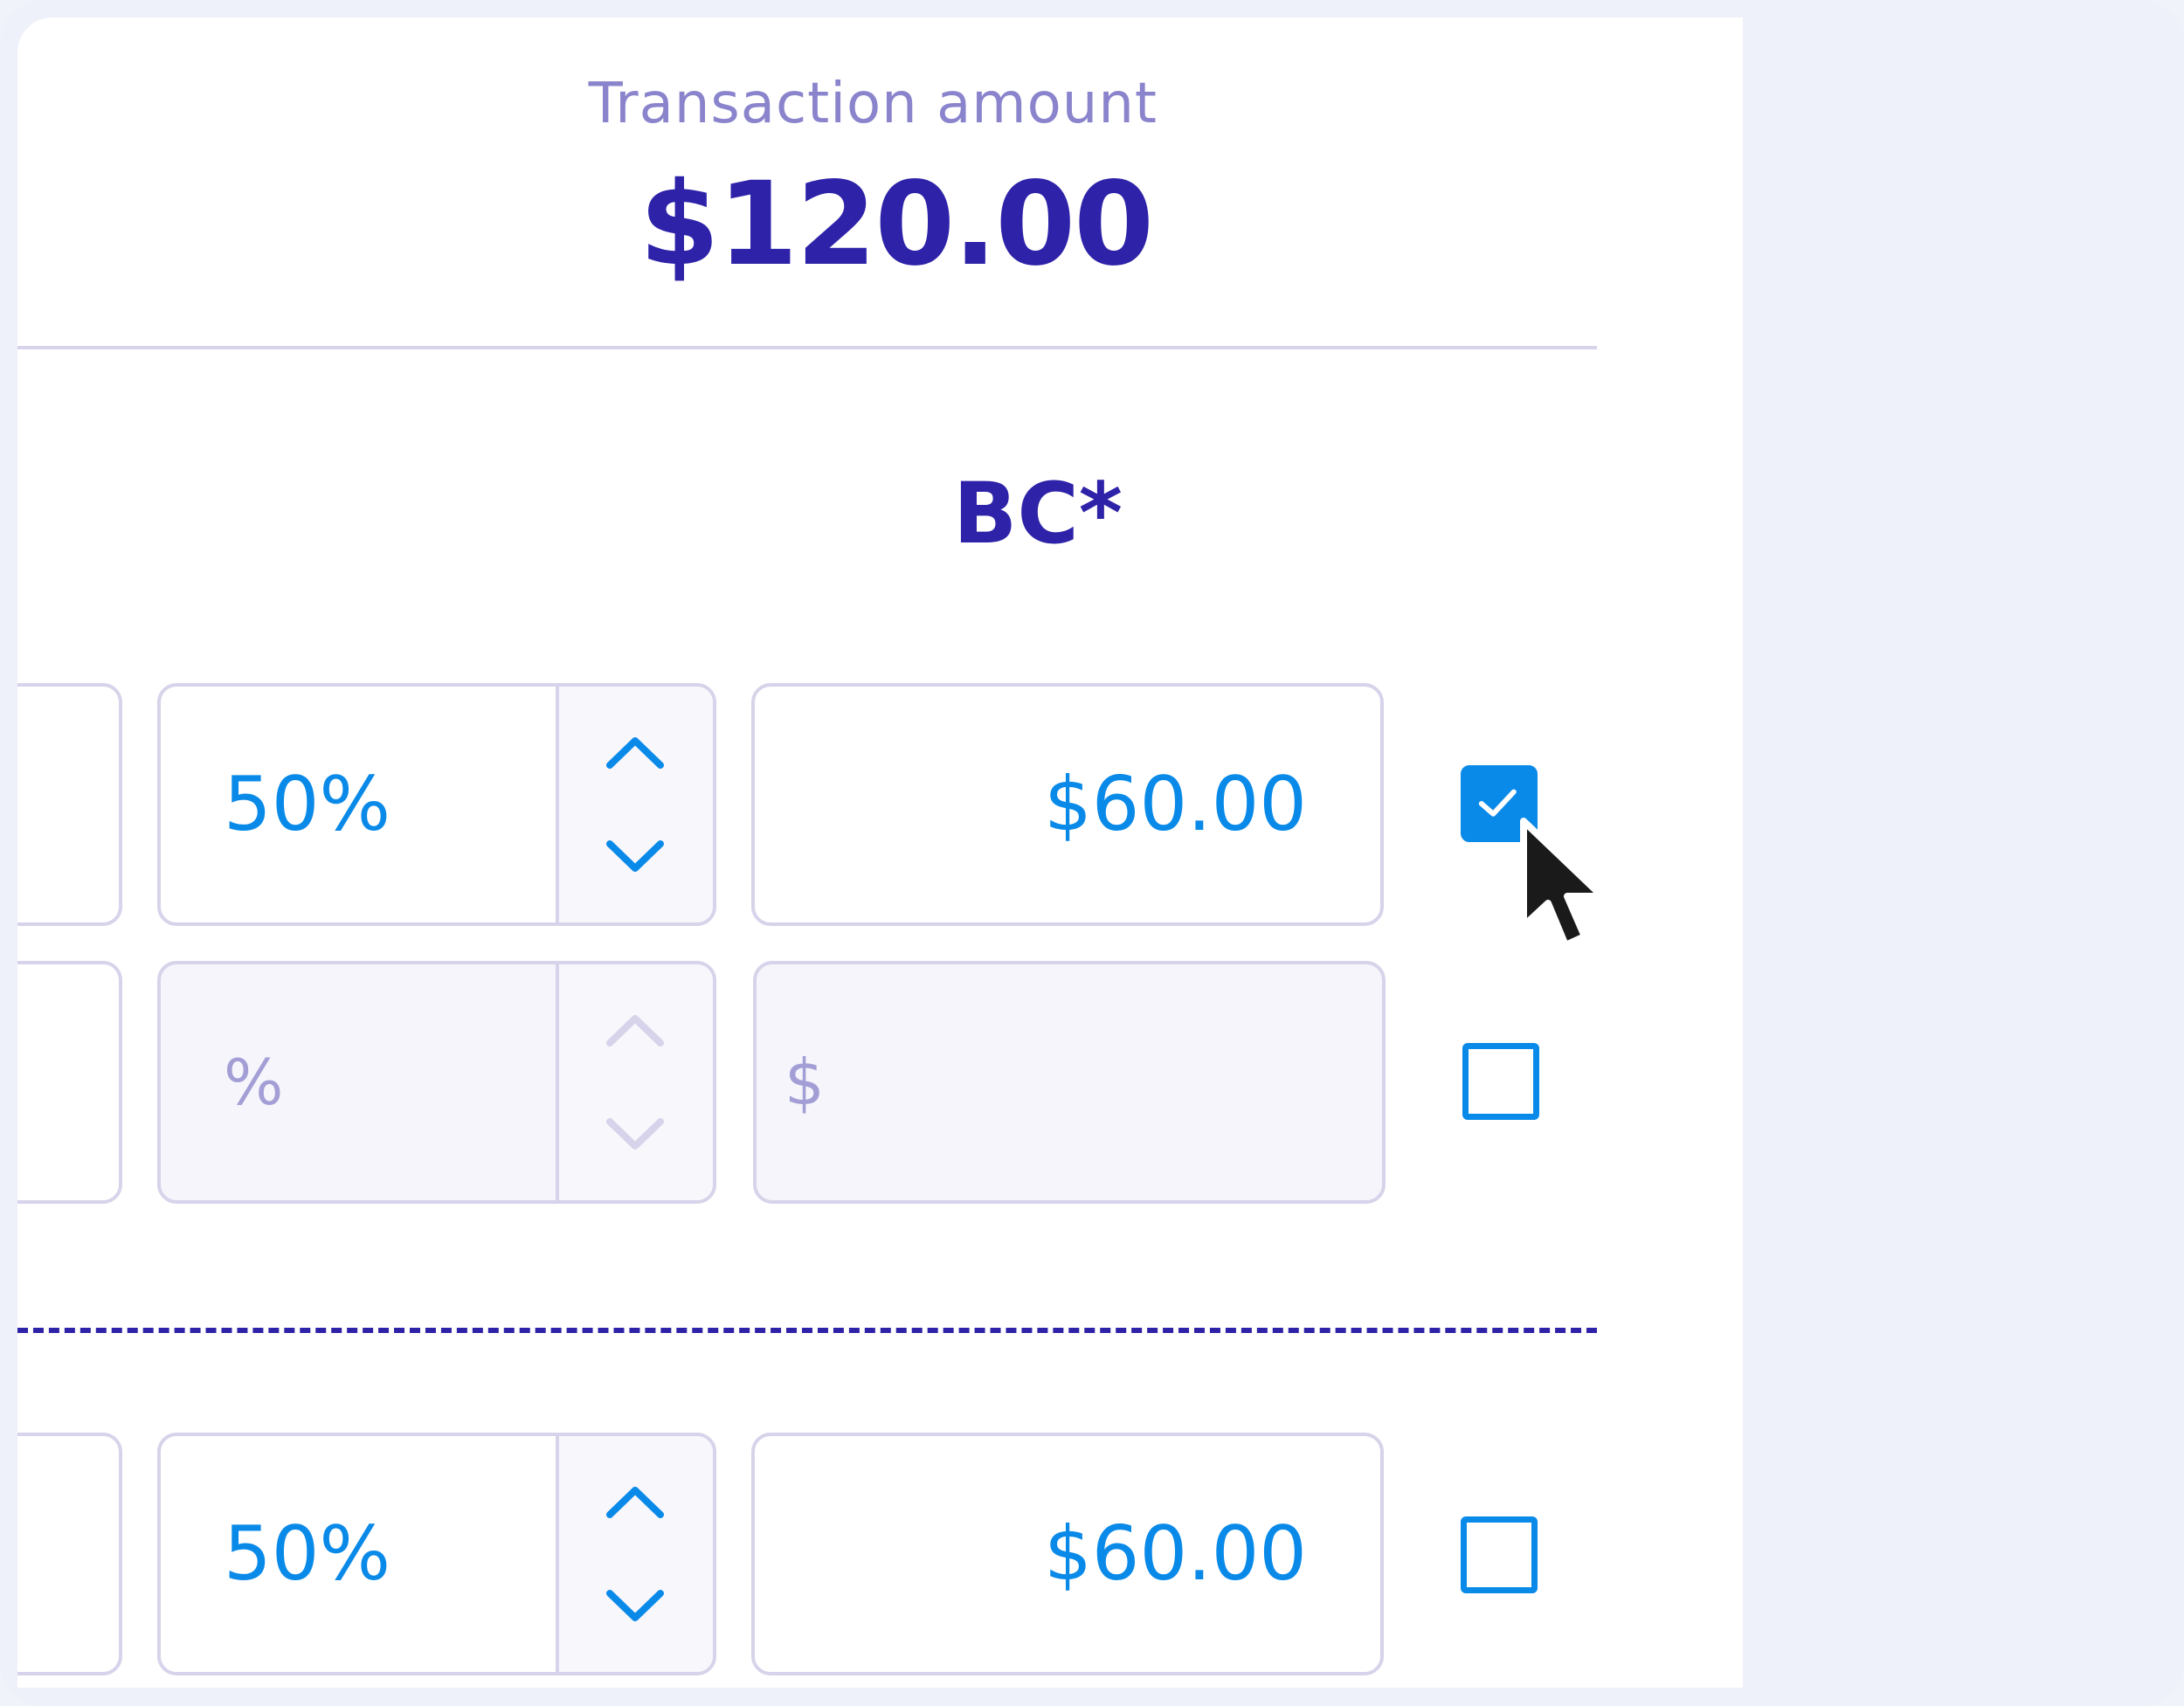 This screenshot has width=2184, height=1706. What do you see at coordinates (436, 1554) in the screenshot?
I see `row-3-percent-stepper: 50%` at bounding box center [436, 1554].